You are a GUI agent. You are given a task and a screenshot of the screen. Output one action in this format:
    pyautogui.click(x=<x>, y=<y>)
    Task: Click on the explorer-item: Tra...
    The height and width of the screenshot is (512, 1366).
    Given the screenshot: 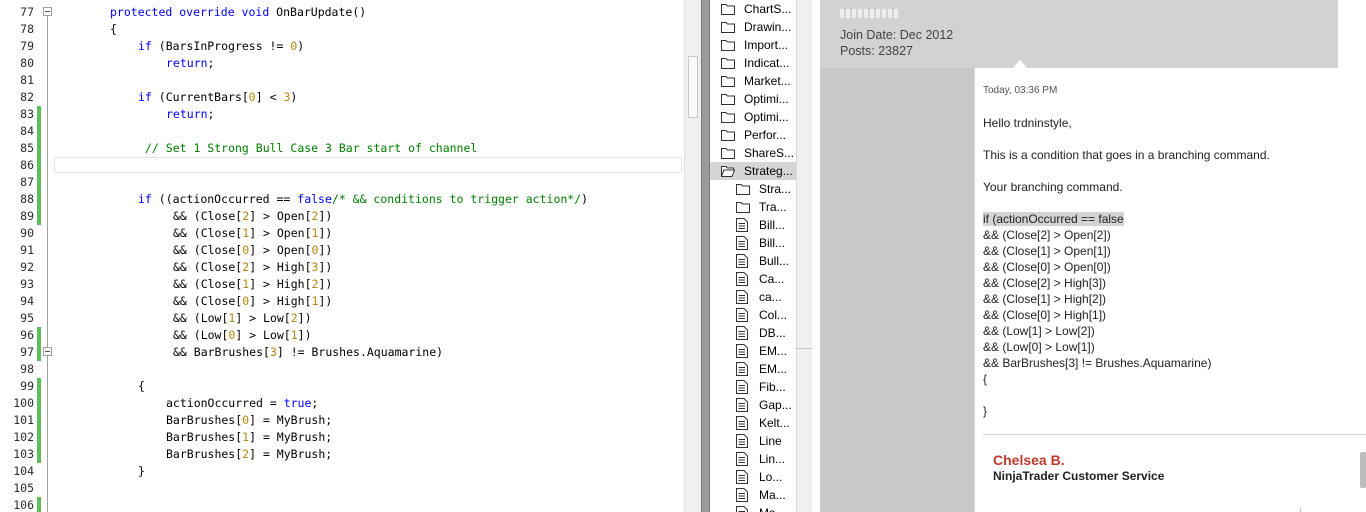 What is the action you would take?
    pyautogui.click(x=753, y=207)
    